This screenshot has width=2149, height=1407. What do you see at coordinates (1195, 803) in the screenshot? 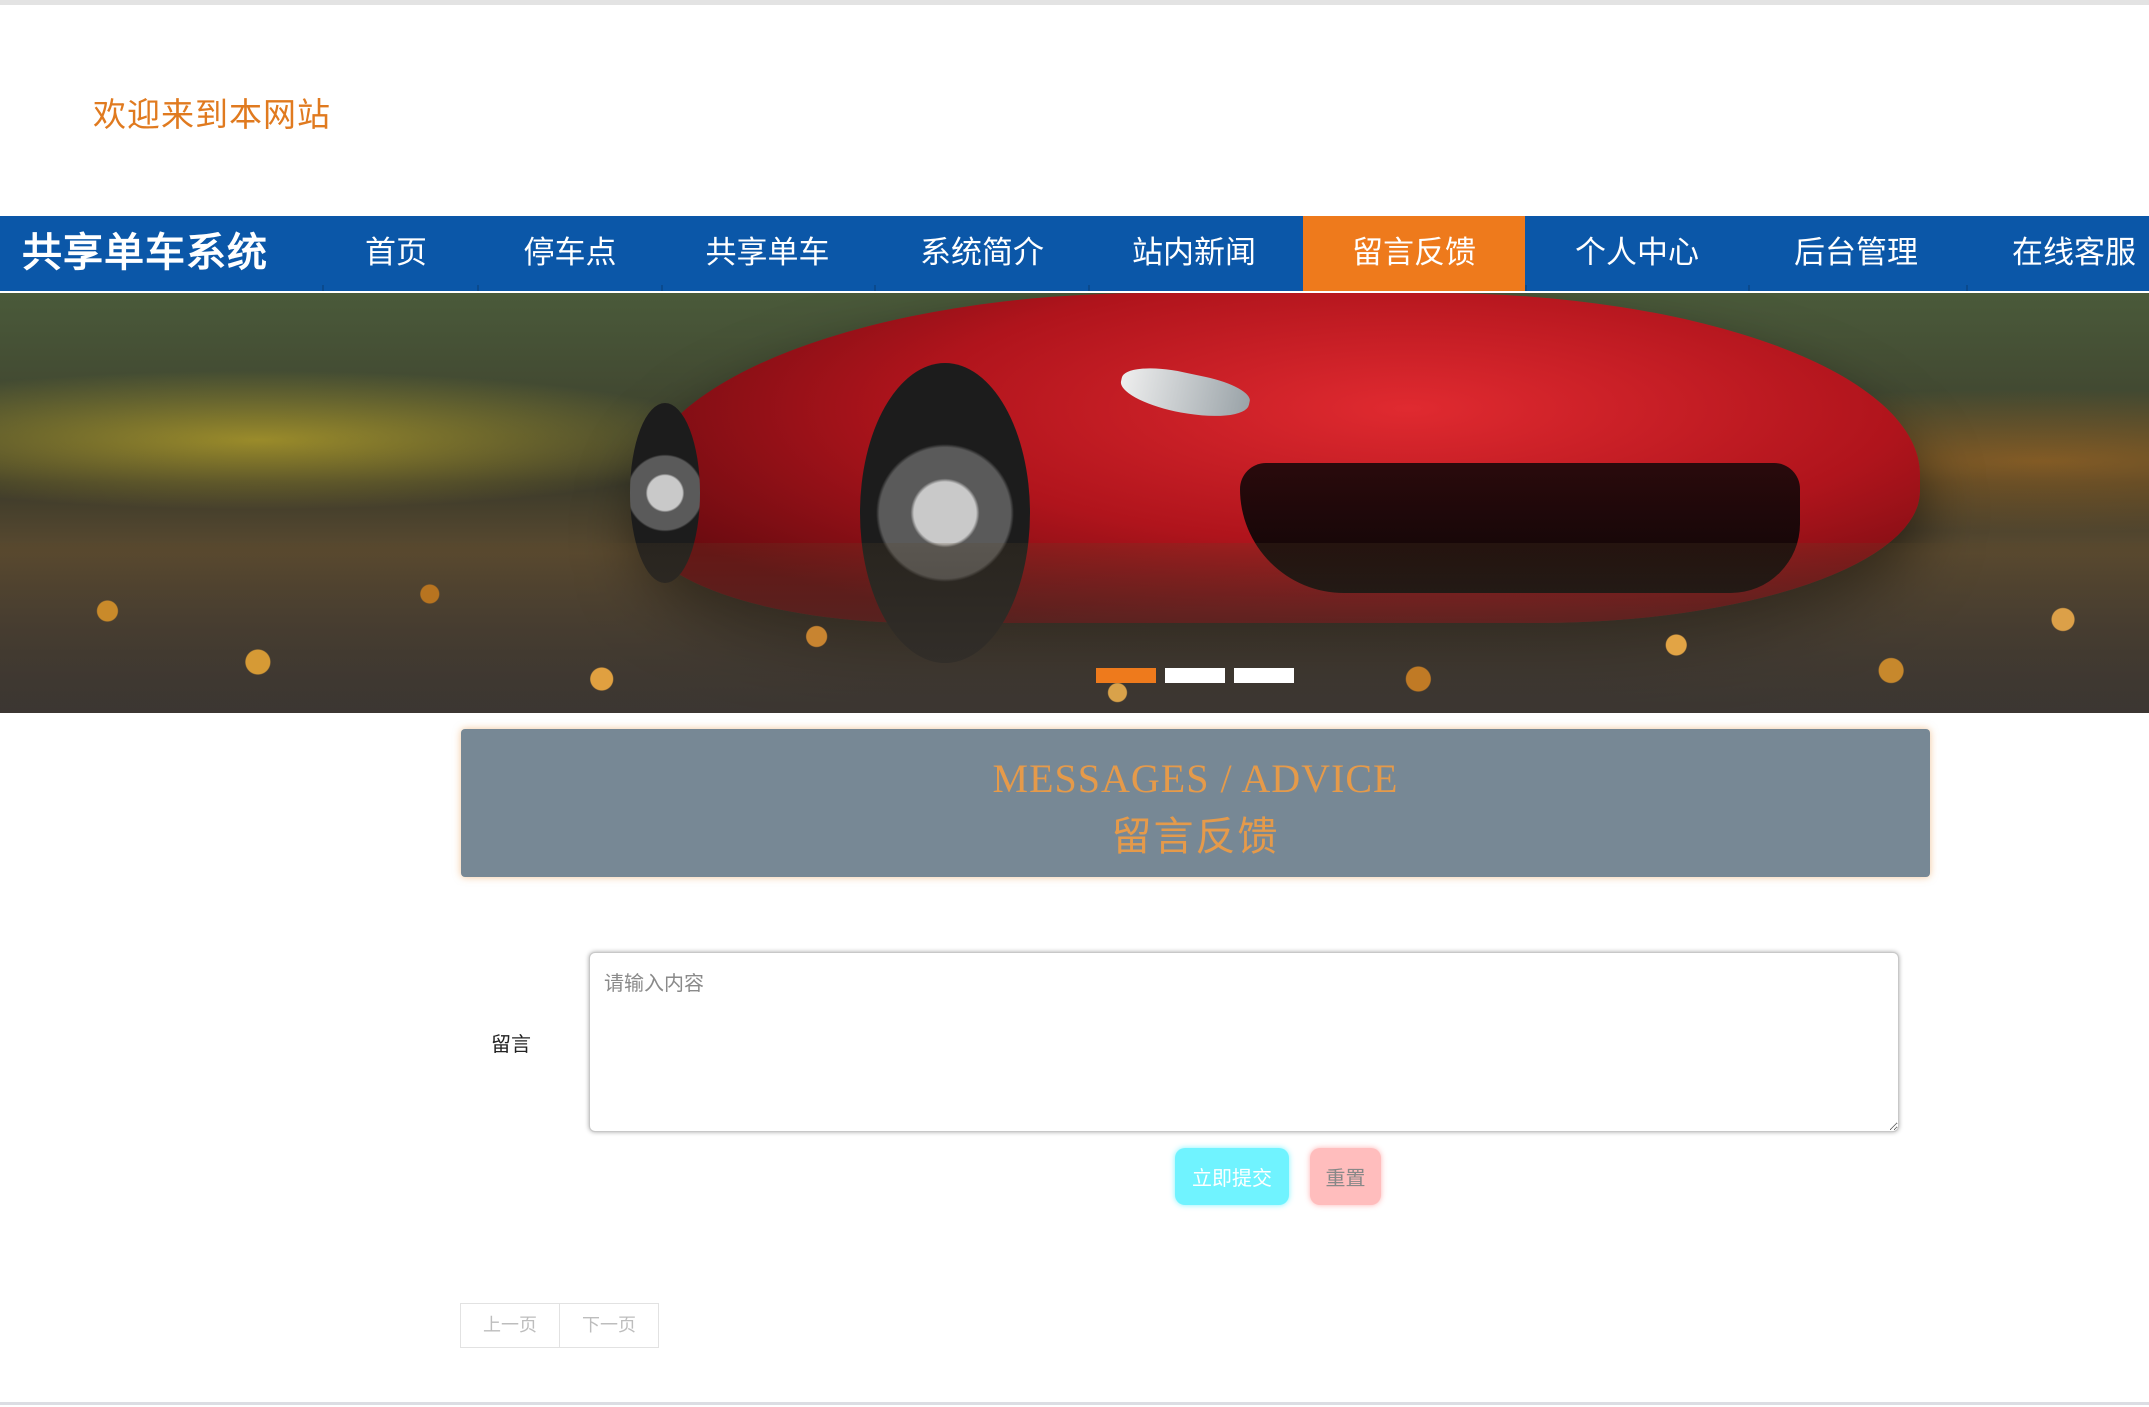
I see `section-title-box: MESSAGES / ADVICE 留言反馈` at bounding box center [1195, 803].